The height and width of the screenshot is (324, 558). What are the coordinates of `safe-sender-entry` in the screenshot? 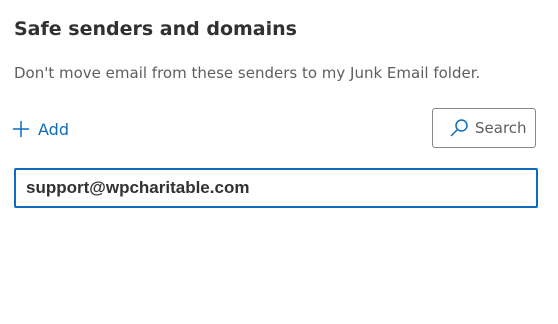 It's located at (276, 188).